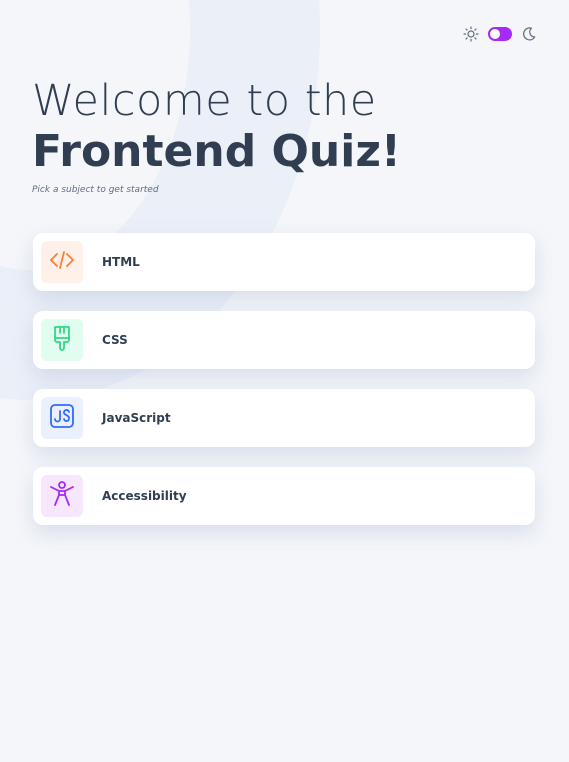 The height and width of the screenshot is (762, 569). I want to click on title-light: Welcome to the, so click(204, 101).